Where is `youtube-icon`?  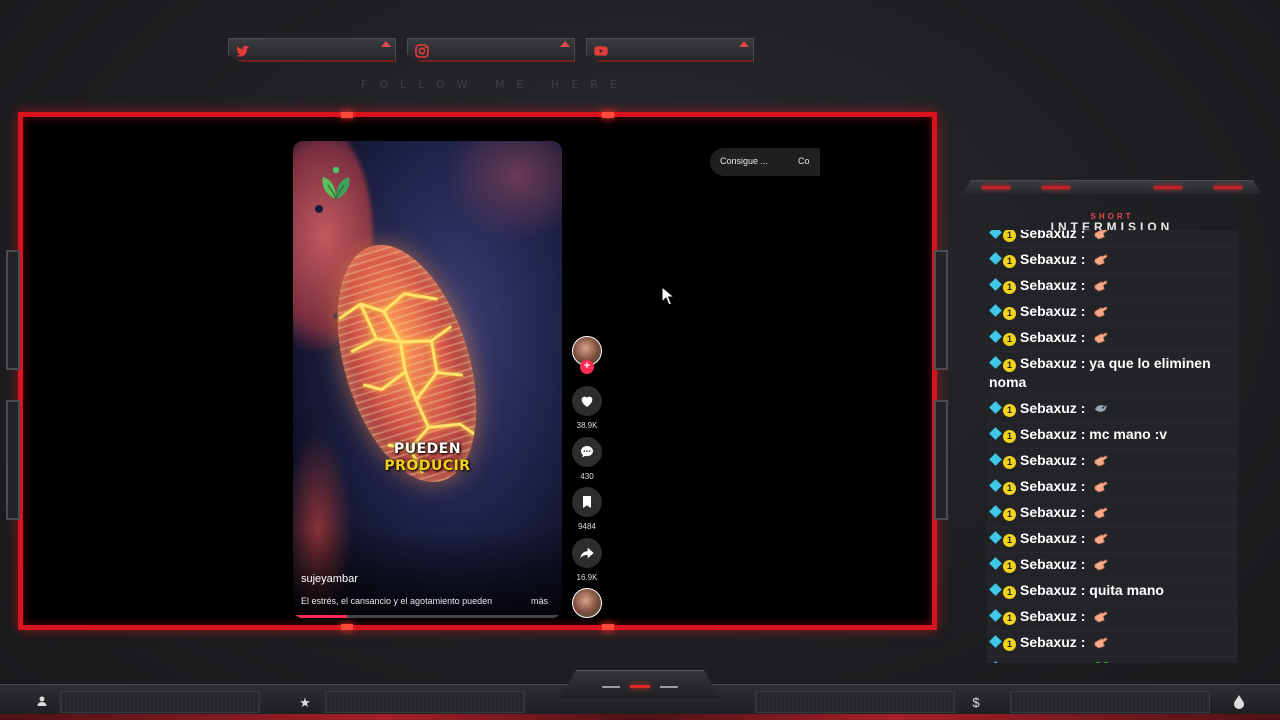
youtube-icon is located at coordinates (601, 51).